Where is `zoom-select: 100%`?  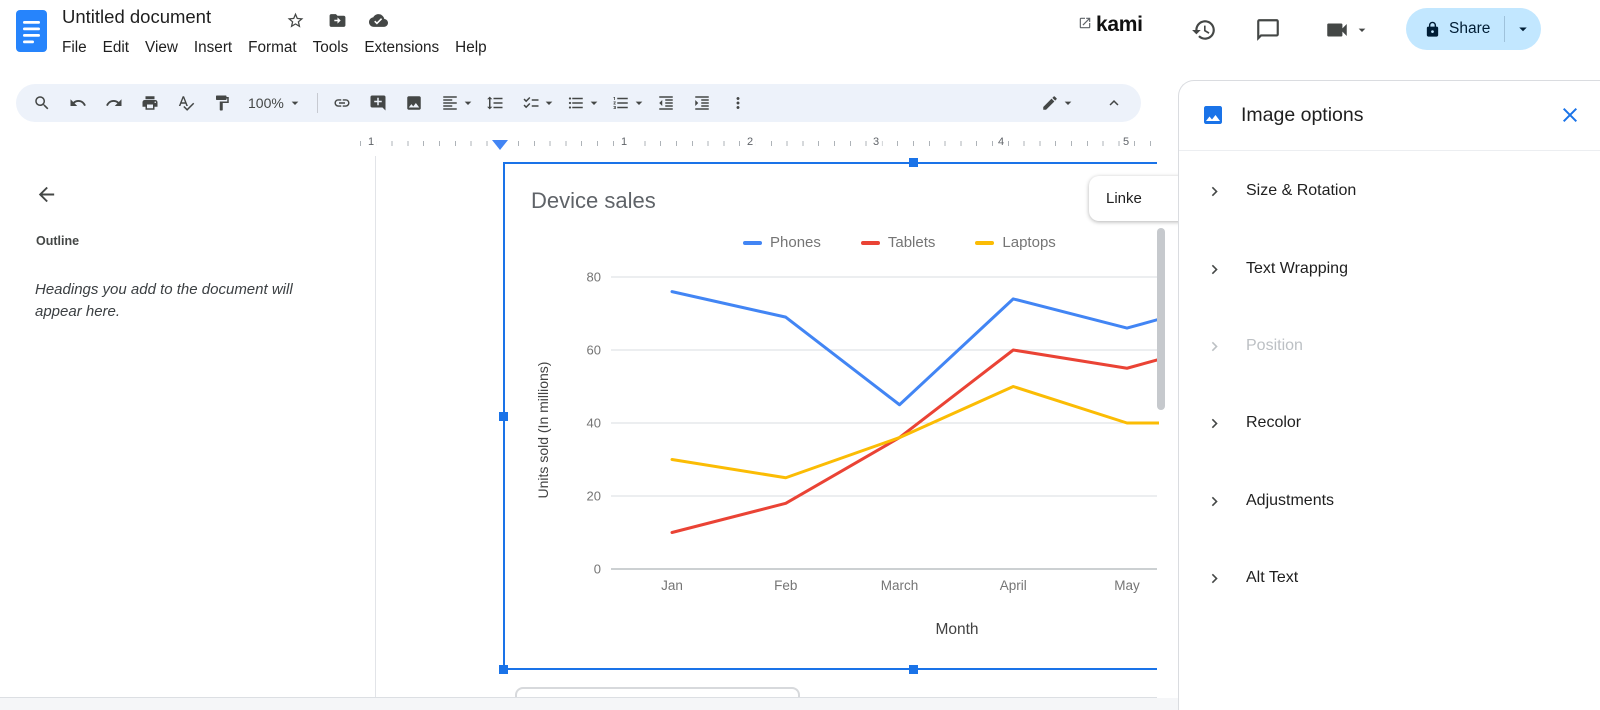
zoom-select: 100% is located at coordinates (275, 103).